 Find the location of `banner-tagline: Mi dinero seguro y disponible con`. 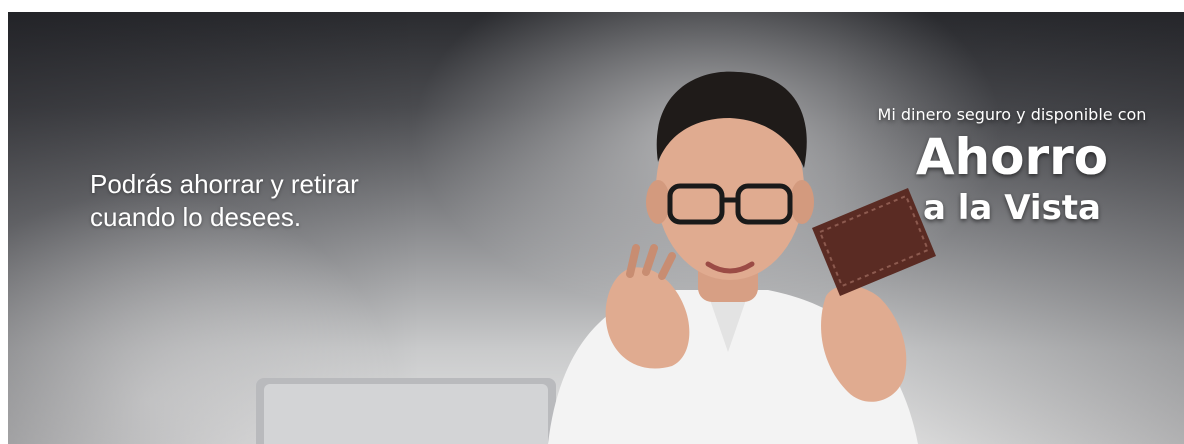

banner-tagline: Mi dinero seguro y disponible con is located at coordinates (1012, 114).